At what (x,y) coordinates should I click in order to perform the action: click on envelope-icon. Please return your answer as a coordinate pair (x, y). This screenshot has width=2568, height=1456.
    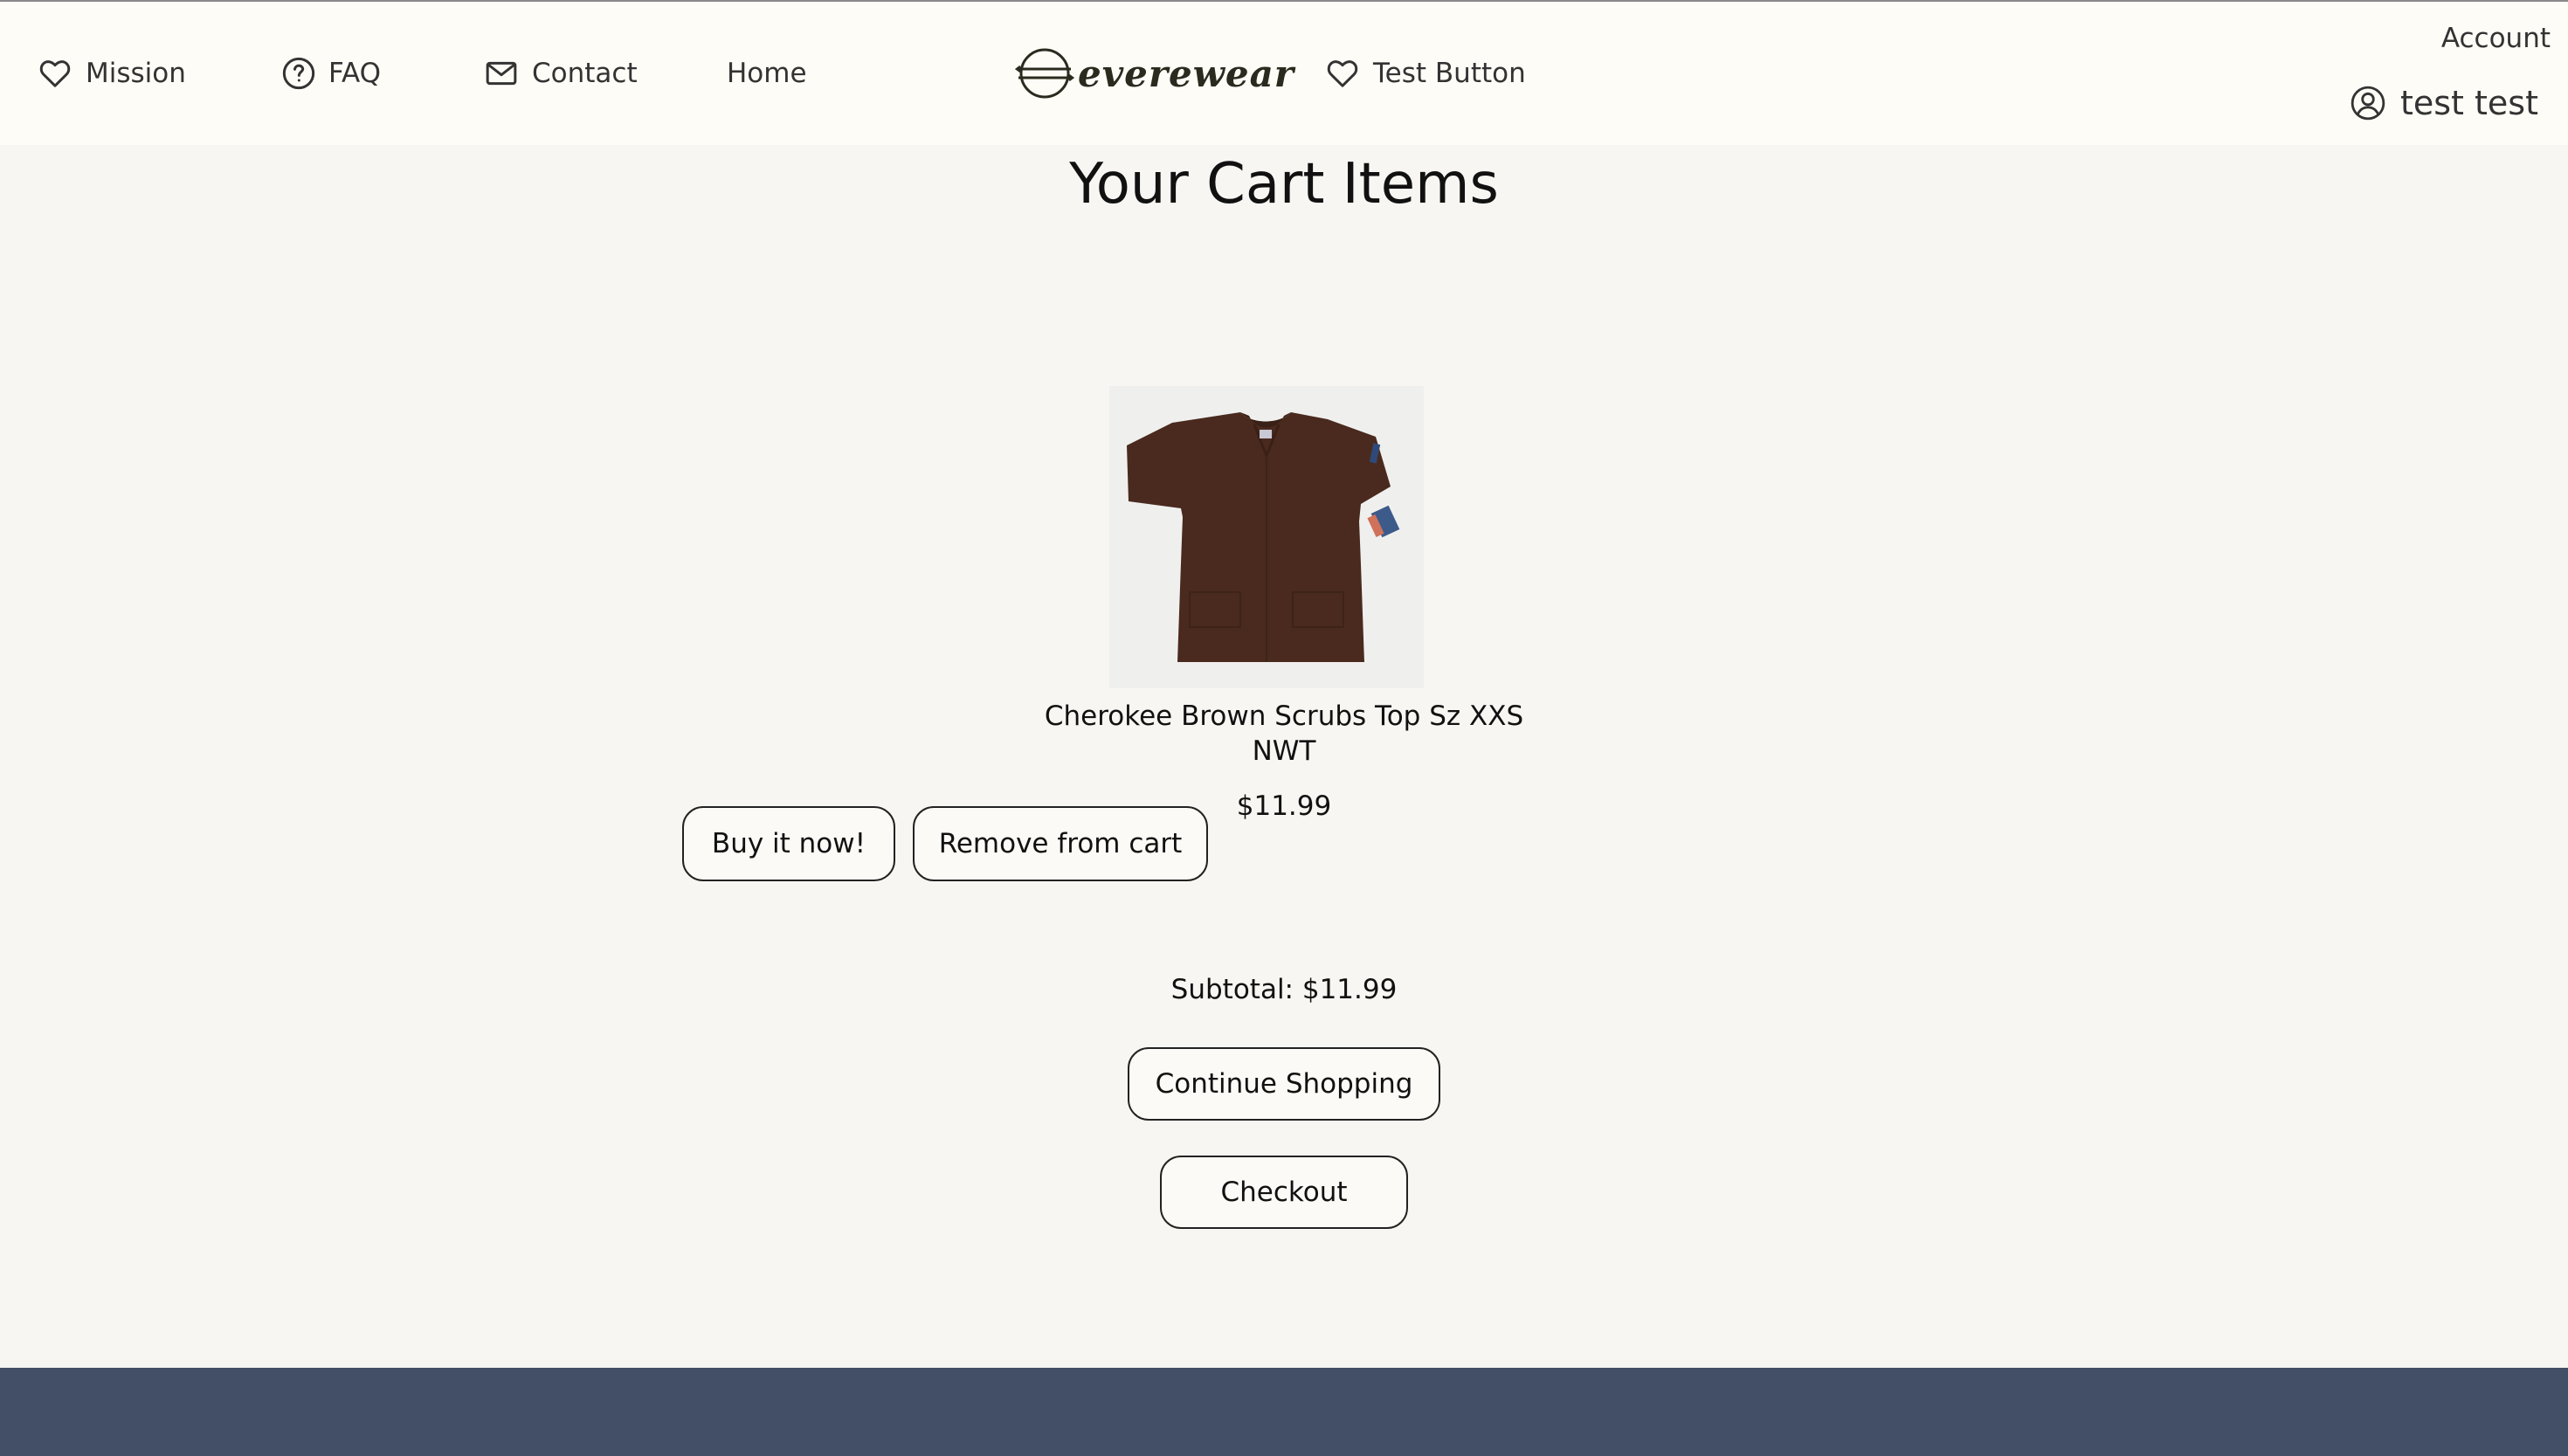
    Looking at the image, I should click on (501, 73).